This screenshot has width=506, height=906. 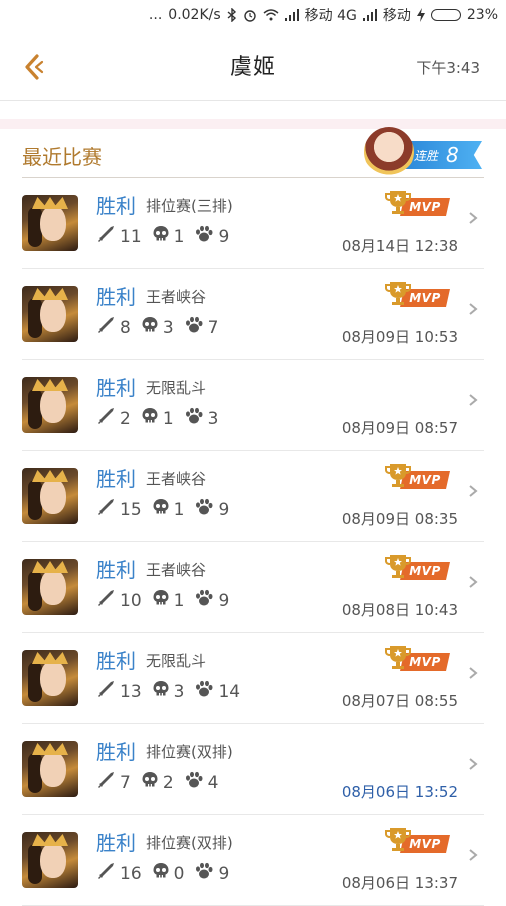 What do you see at coordinates (253, 152) in the screenshot?
I see `recent-matches-header: 最近比赛 连胜 8` at bounding box center [253, 152].